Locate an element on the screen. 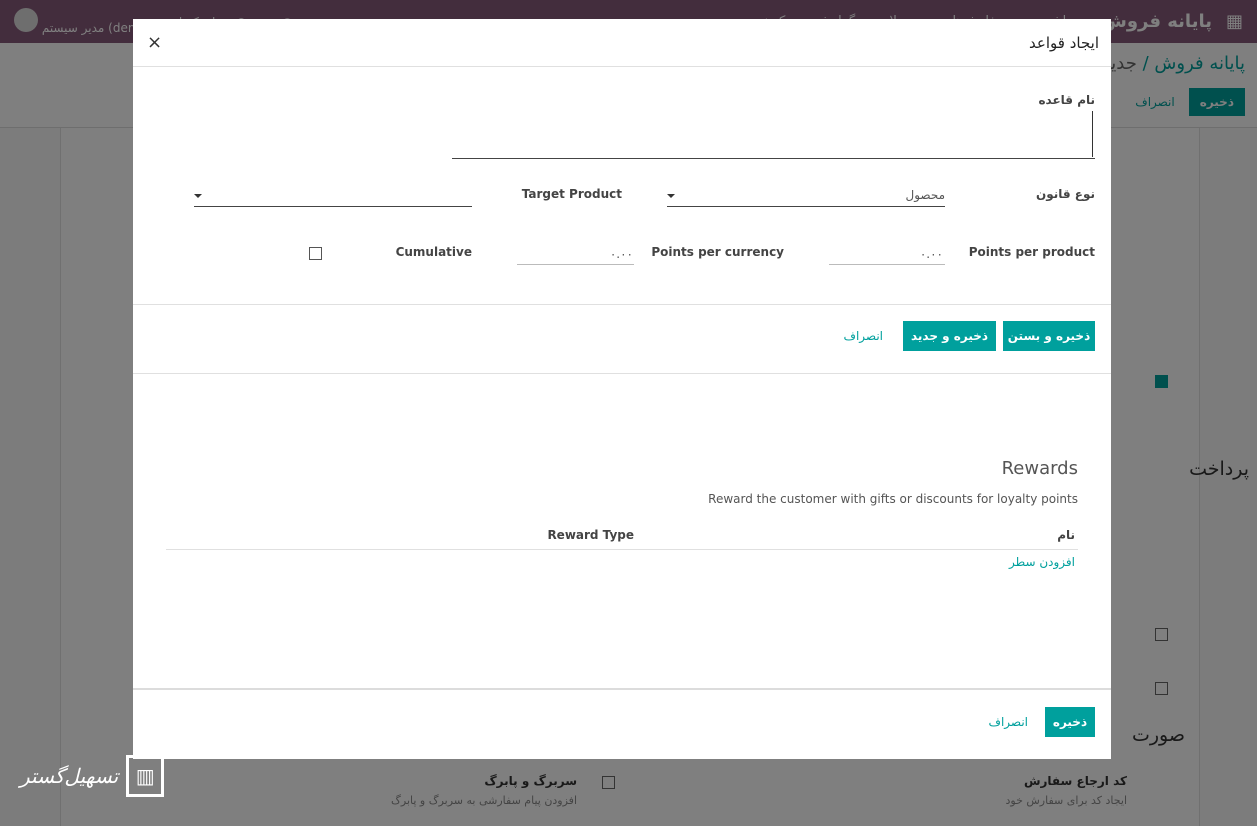  points-per-currency-label: Points per currency is located at coordinates (717, 252).